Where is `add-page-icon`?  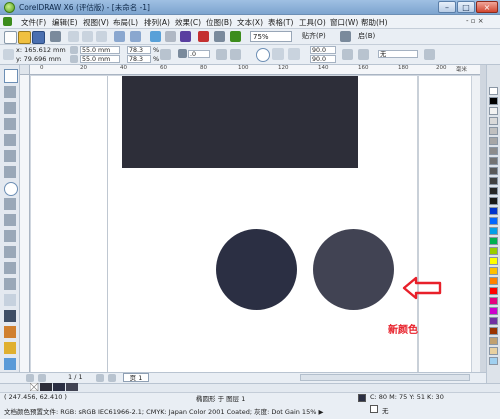 add-page-icon is located at coordinates (112, 378).